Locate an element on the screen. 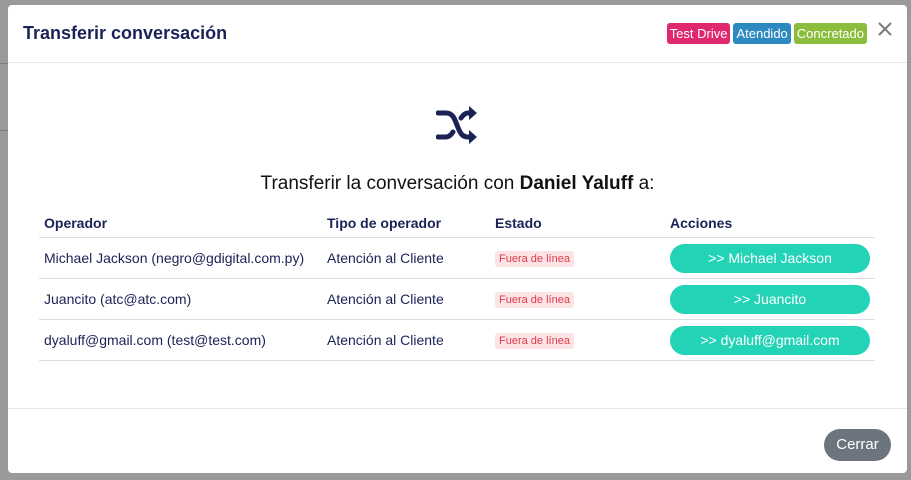 This screenshot has width=911, height=480. operator-cell: dyaluff@gmail.com (test@test.com) is located at coordinates (180, 340).